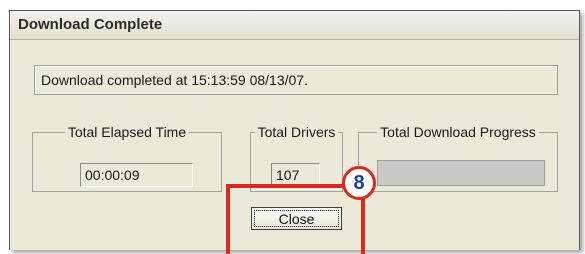 Image resolution: width=585 pixels, height=254 pixels. I want to click on close-button-highlight, so click(295, 219).